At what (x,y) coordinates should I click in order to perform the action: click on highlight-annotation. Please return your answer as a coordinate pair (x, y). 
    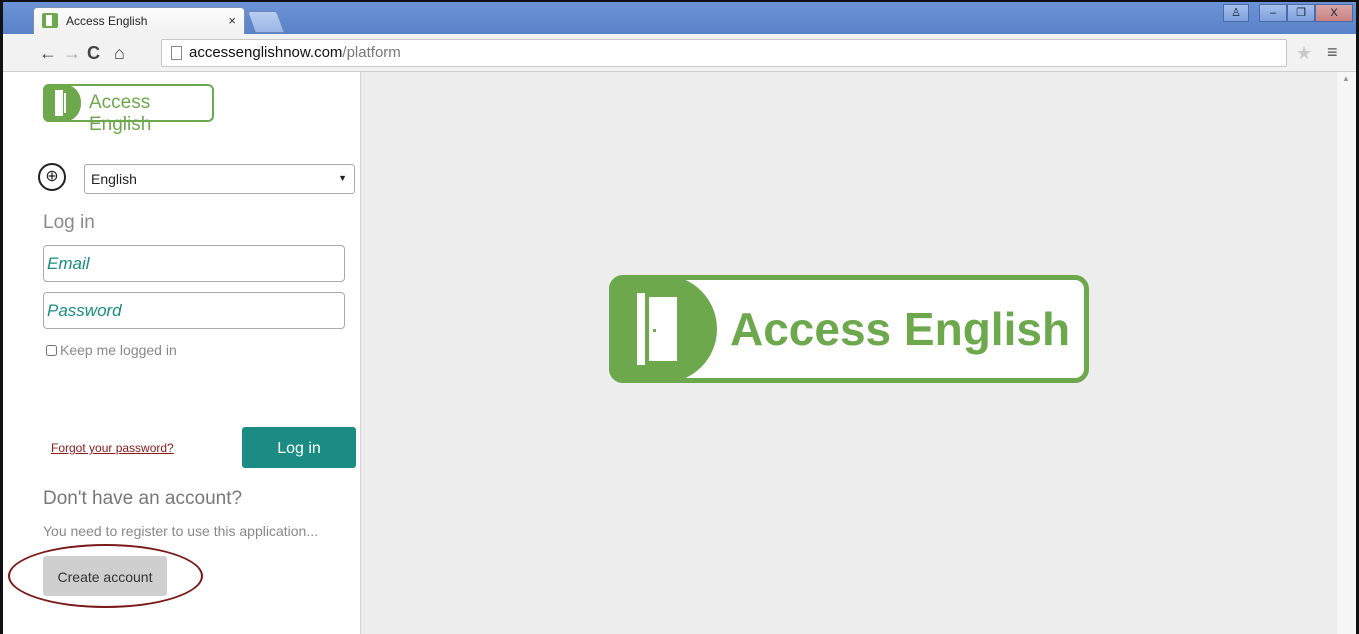
    Looking at the image, I should click on (105, 576).